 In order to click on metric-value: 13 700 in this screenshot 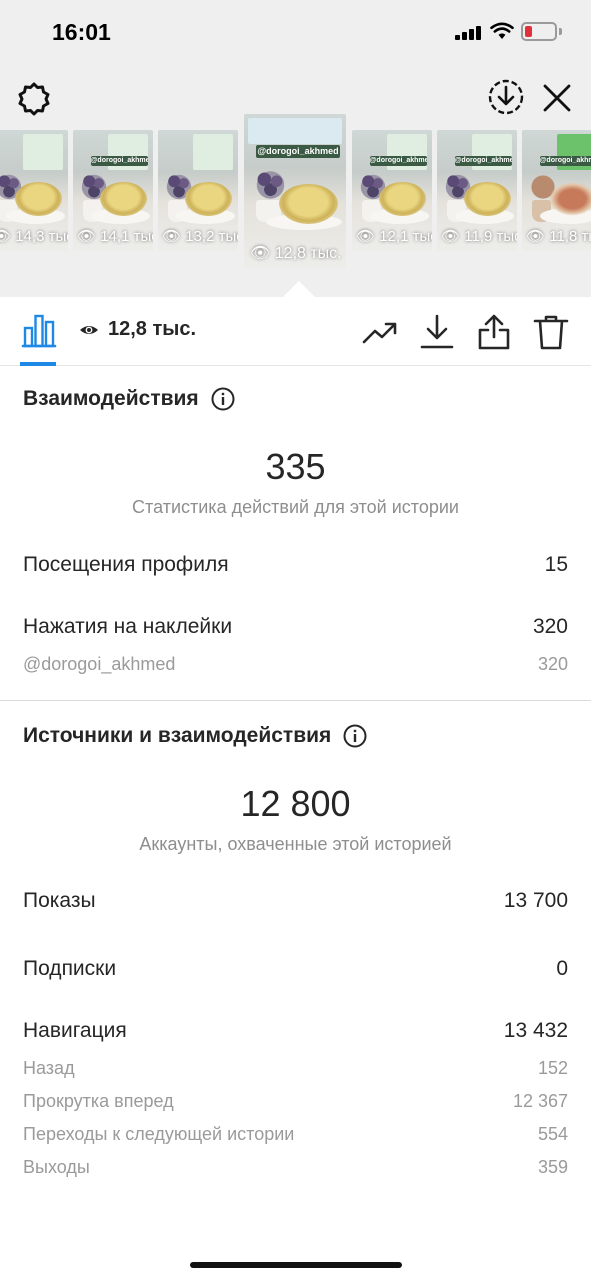, I will do `click(535, 900)`.